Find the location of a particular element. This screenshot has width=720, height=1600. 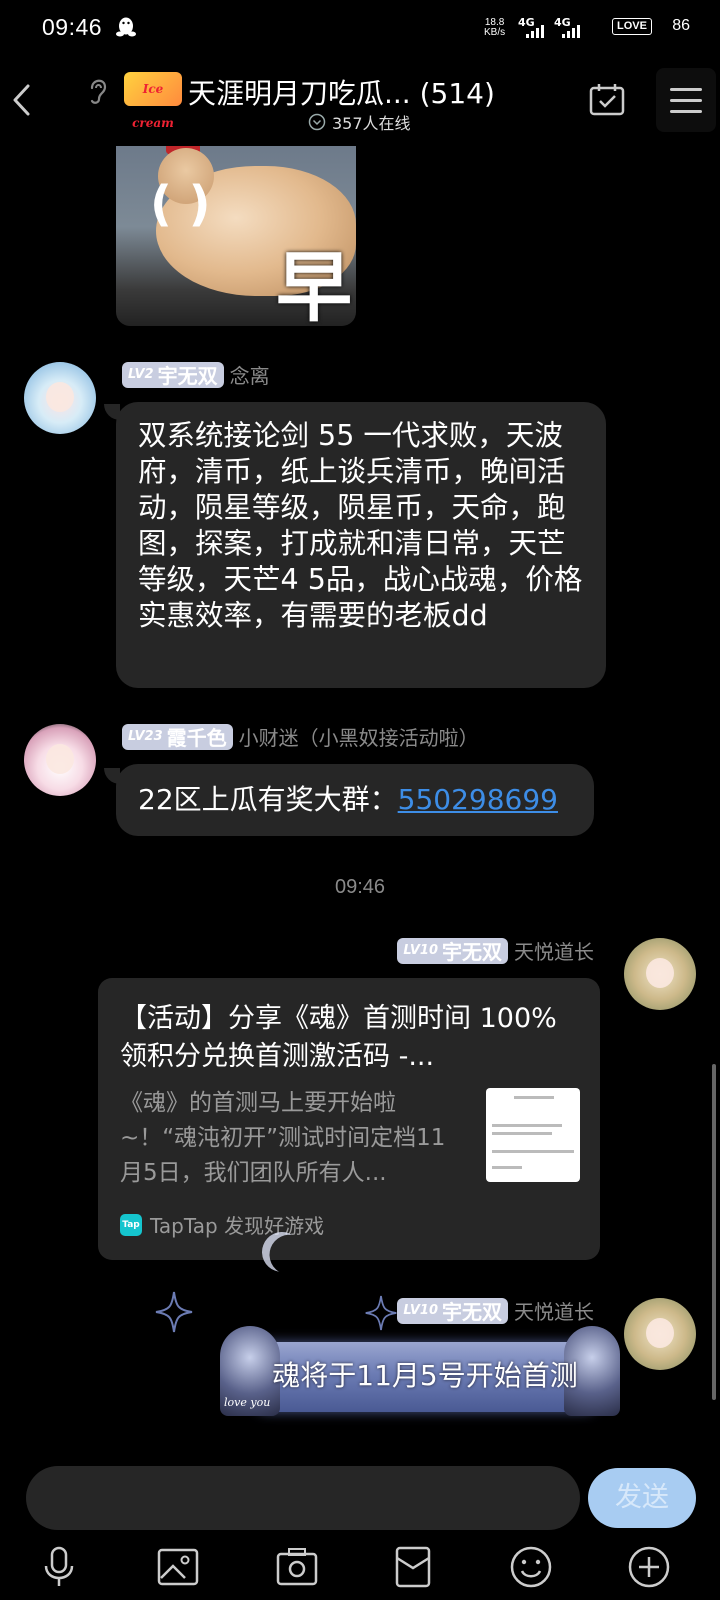

group-number-link: 550298699 is located at coordinates (478, 799).